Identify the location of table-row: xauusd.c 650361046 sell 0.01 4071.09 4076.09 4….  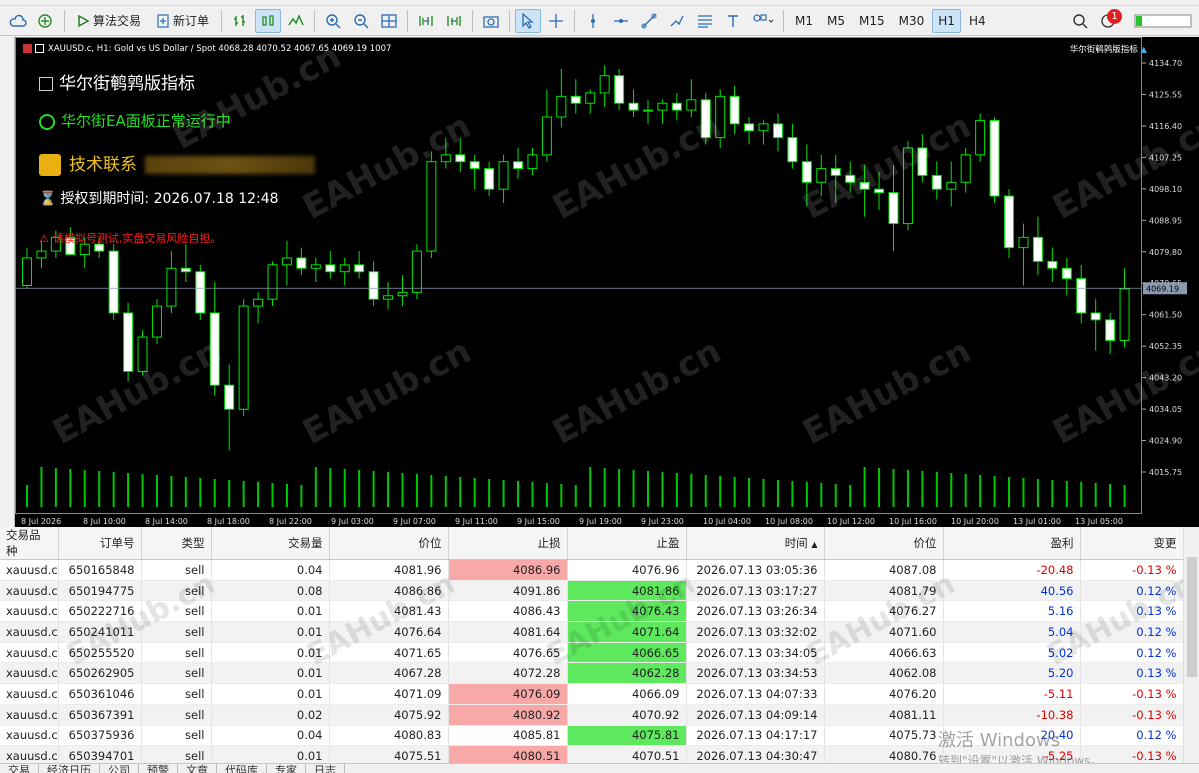
(592, 694).